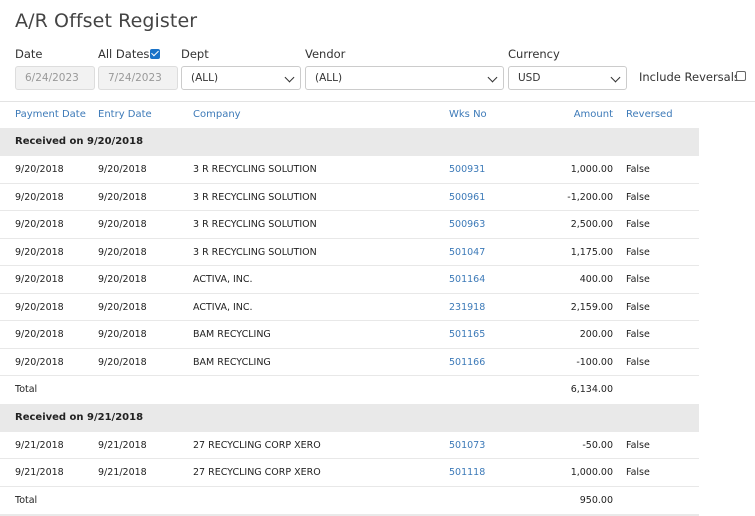 The width and height of the screenshot is (755, 516). I want to click on amount-cell: 200.00, so click(596, 334).